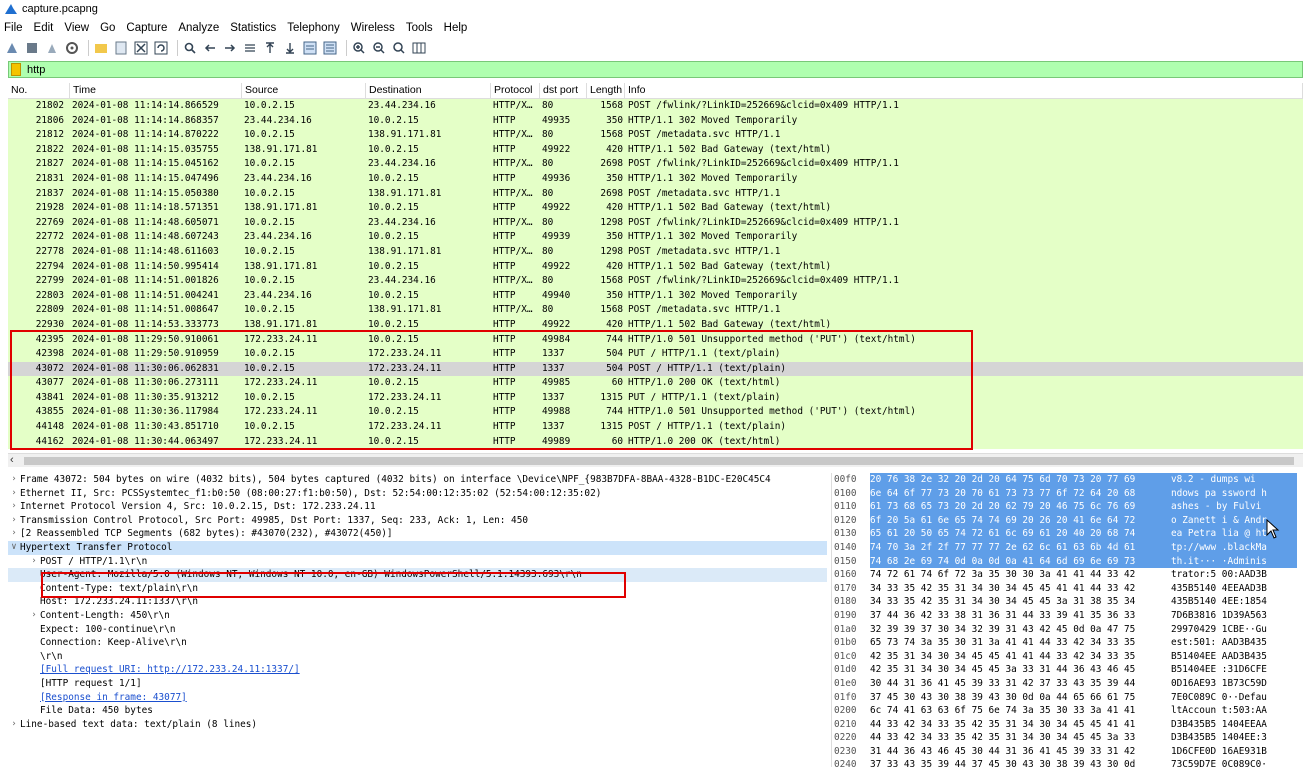 This screenshot has height=767, width=1303. Describe the element at coordinates (32, 48) in the screenshot. I see `stop-capture-icon` at that location.